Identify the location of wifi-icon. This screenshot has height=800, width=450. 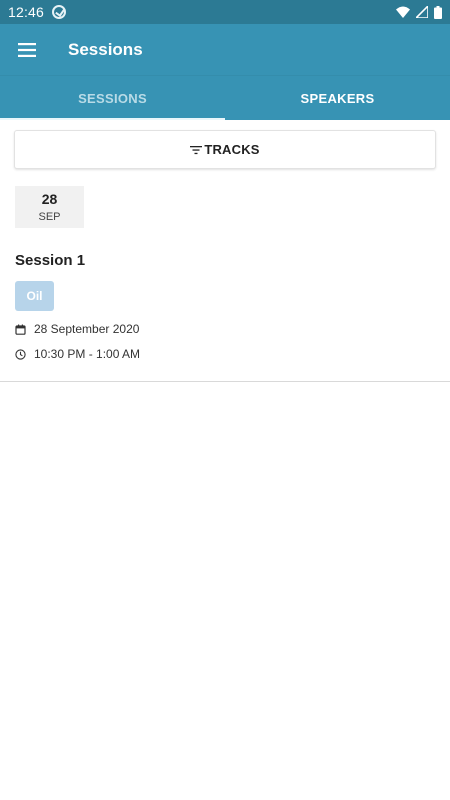
(403, 12).